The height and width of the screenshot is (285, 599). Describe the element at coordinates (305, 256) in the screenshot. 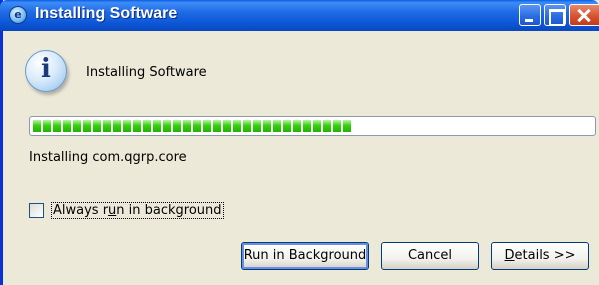

I see `run-in-background-button: Run in Background` at that location.